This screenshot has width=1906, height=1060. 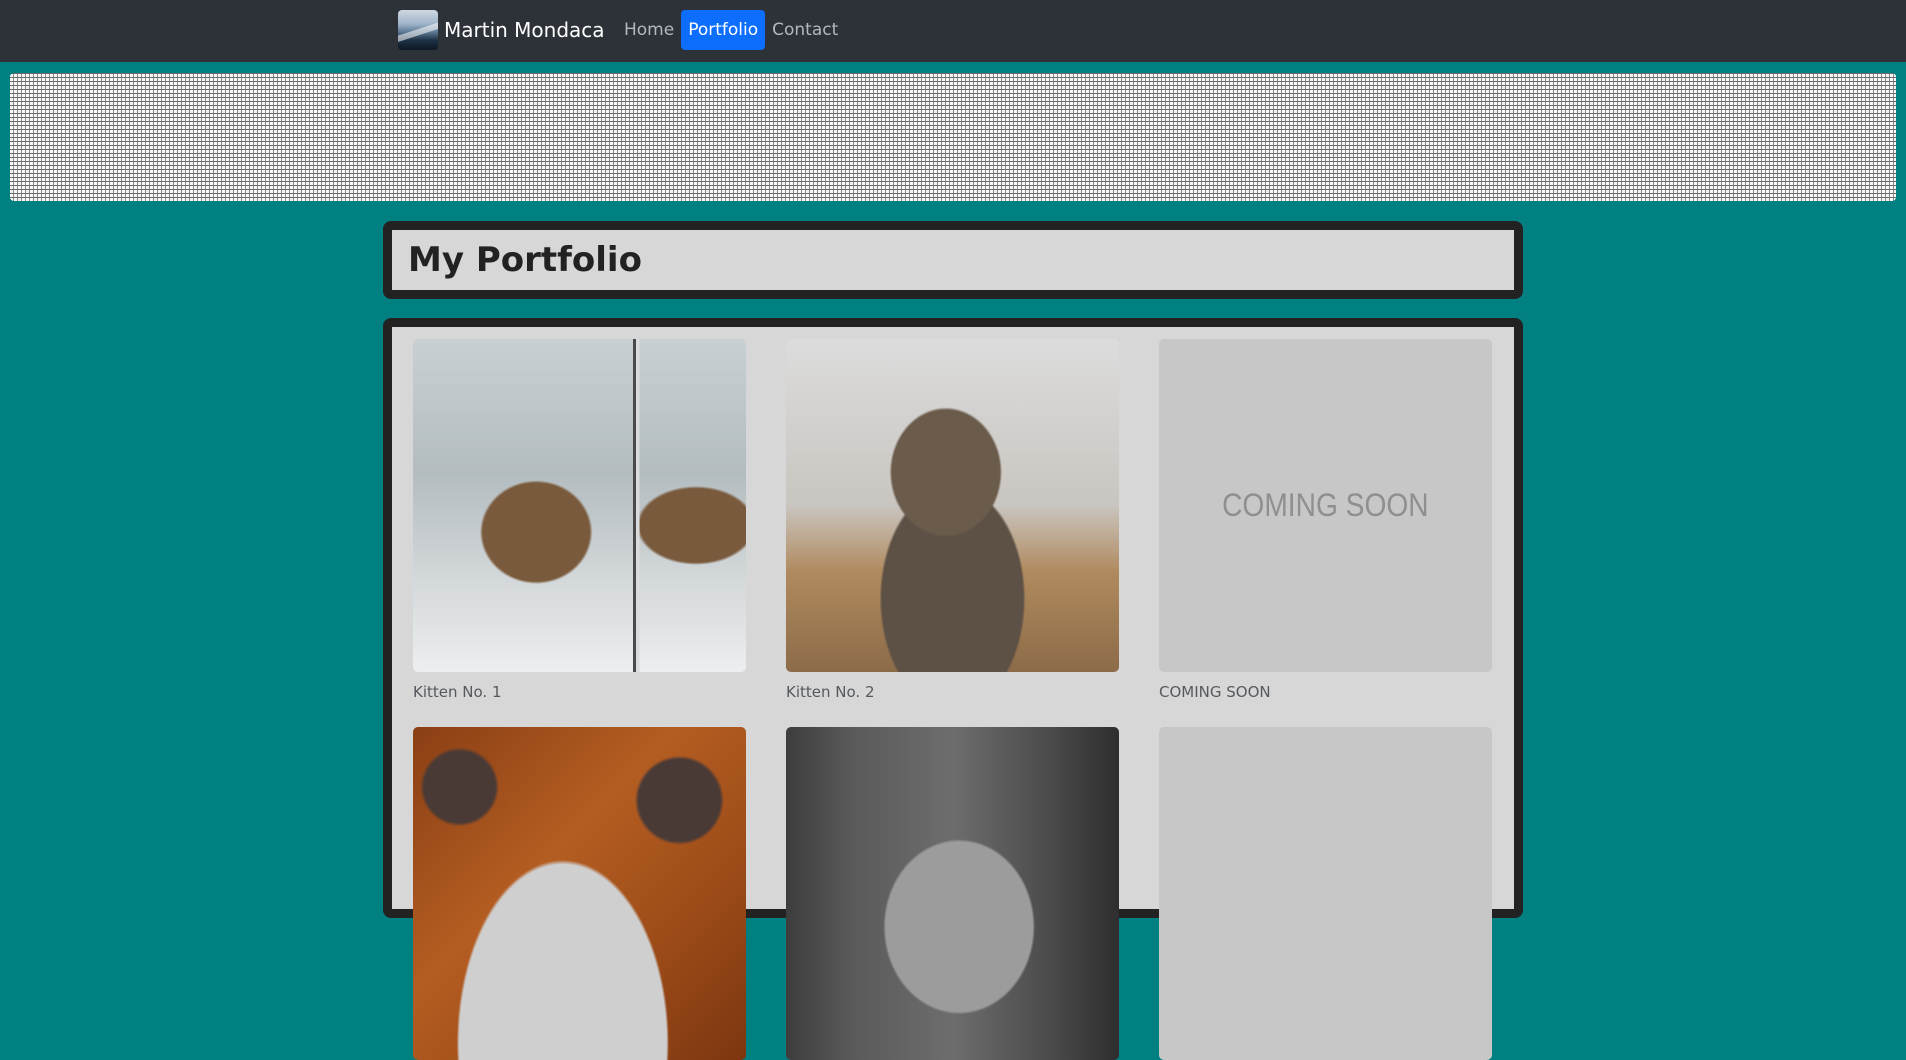 I want to click on title-card: My Portfolio, so click(x=953, y=260).